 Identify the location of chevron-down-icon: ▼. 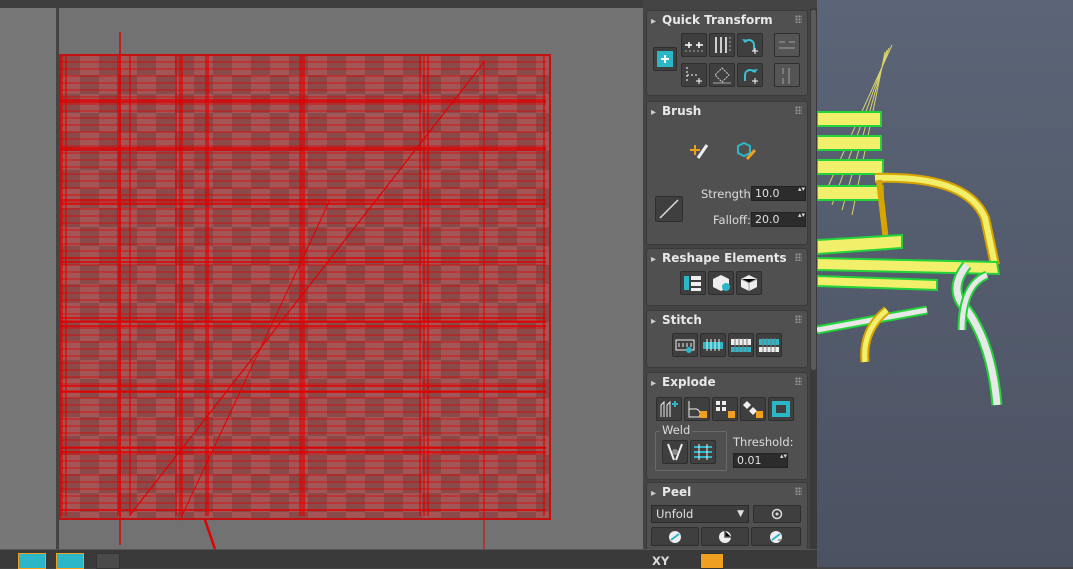
(740, 514).